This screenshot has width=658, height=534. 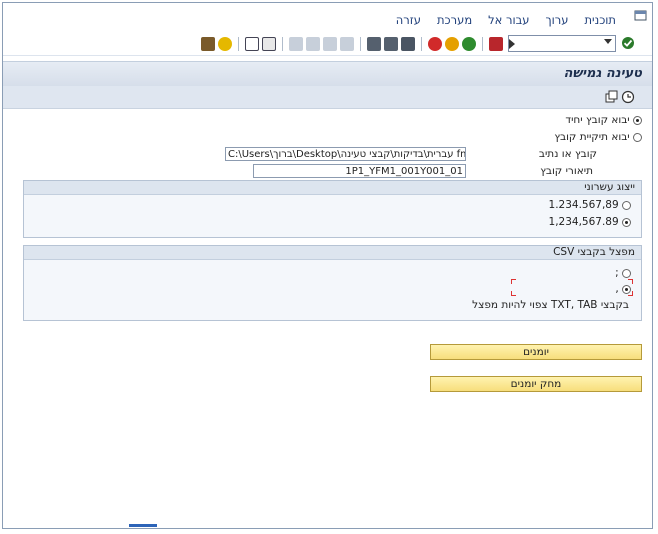 I want to click on csv-note: בקבצי TXT, TAB צפוי להיות מפצל, so click(x=550, y=305).